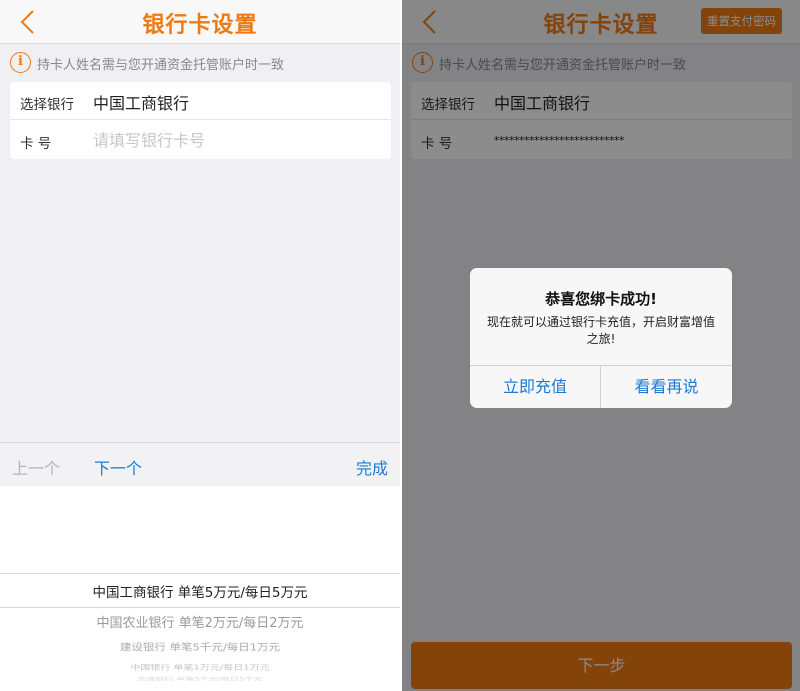 This screenshot has height=691, width=800. I want to click on notice-text: 持卡人姓名需与您开通资金托管账户时一致, so click(161, 65).